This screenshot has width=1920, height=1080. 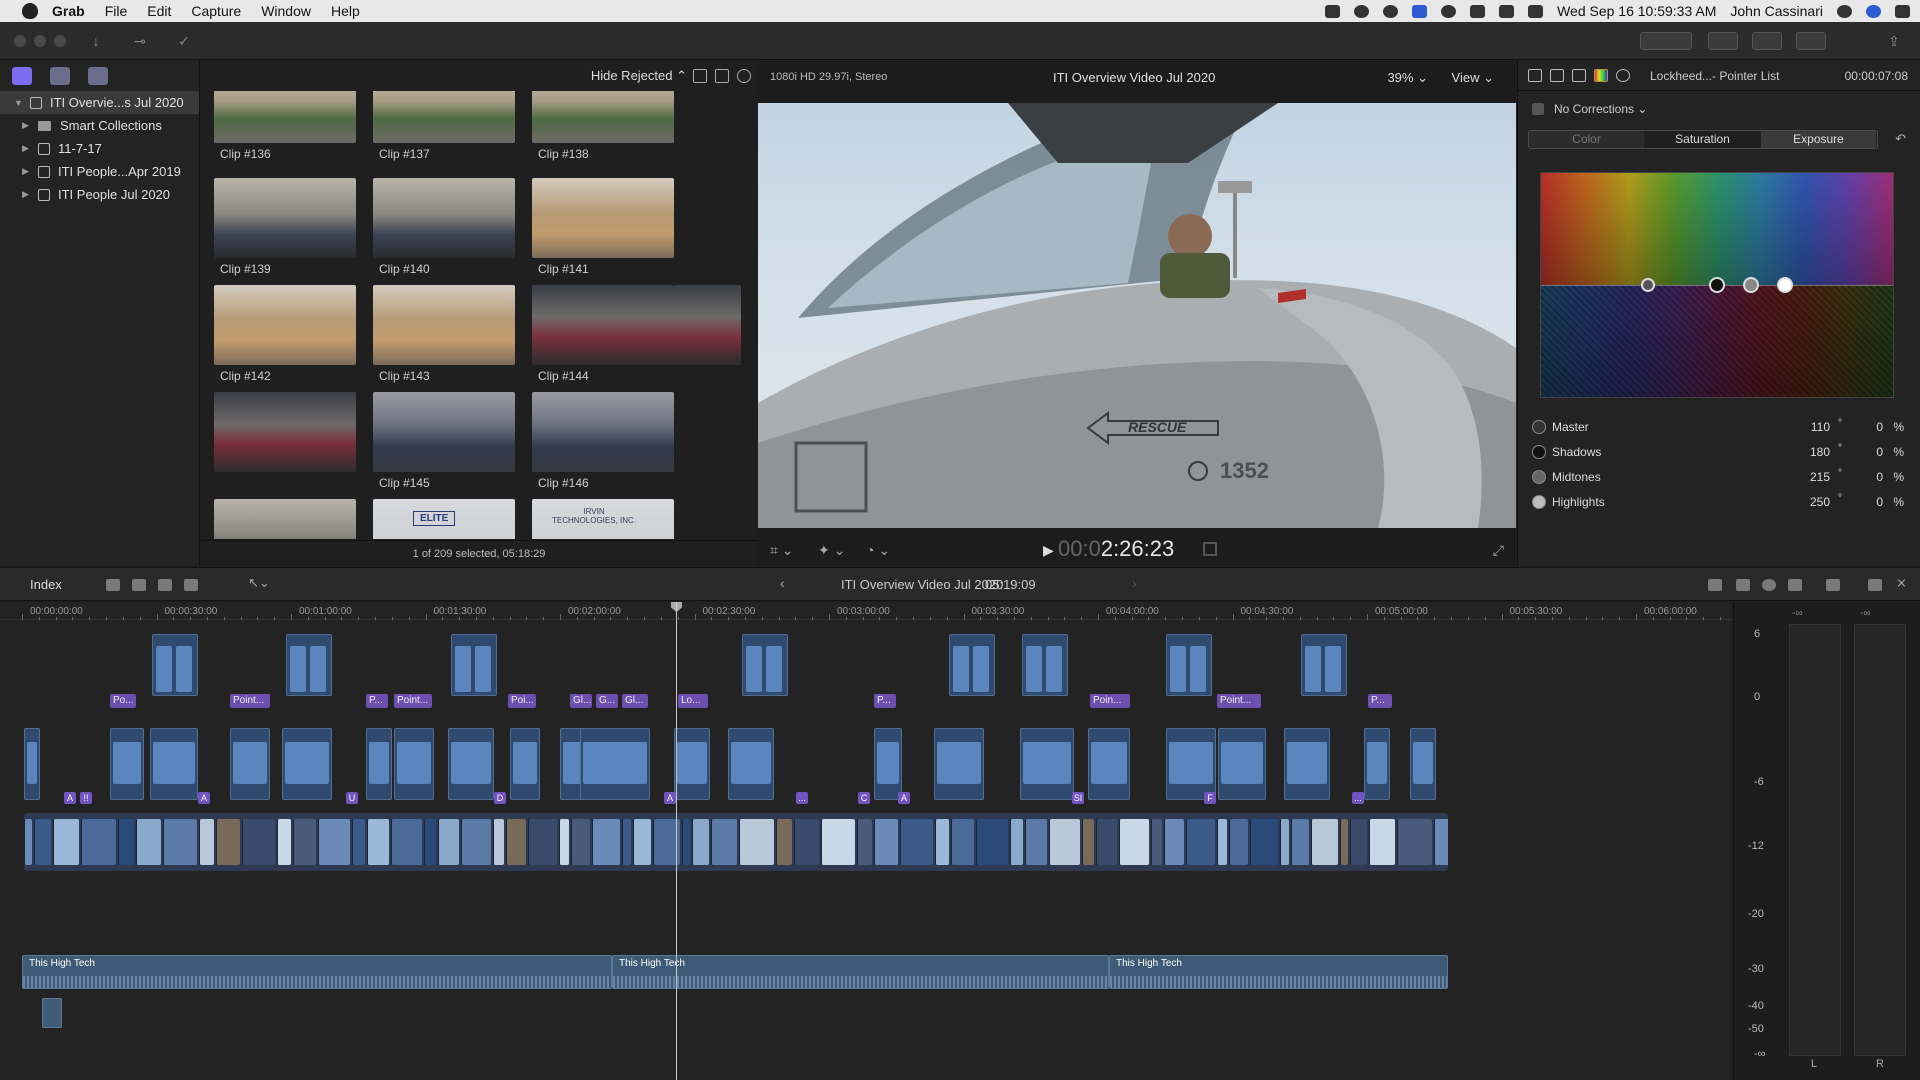 I want to click on app-status-icon, so click(x=1420, y=11).